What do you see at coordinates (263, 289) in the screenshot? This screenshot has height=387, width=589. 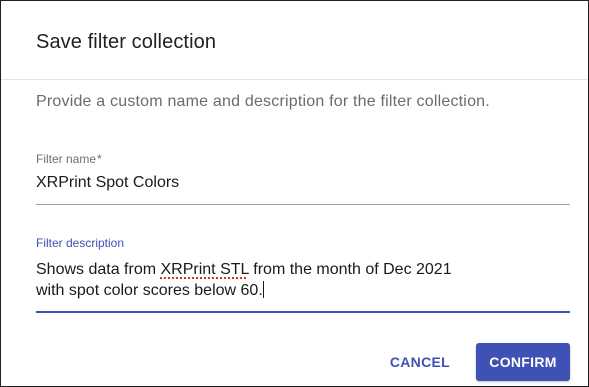 I see `text-caret` at bounding box center [263, 289].